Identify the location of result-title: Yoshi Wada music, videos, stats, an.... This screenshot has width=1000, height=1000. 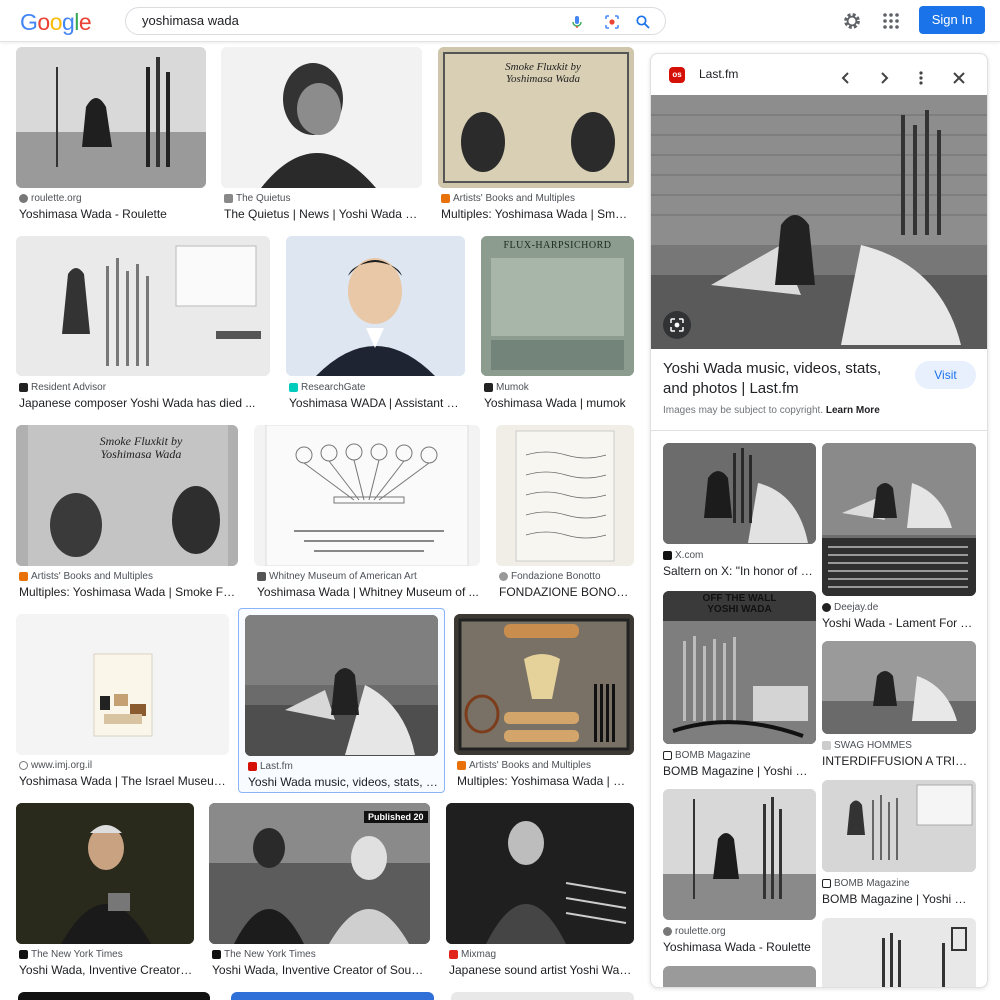
(344, 782).